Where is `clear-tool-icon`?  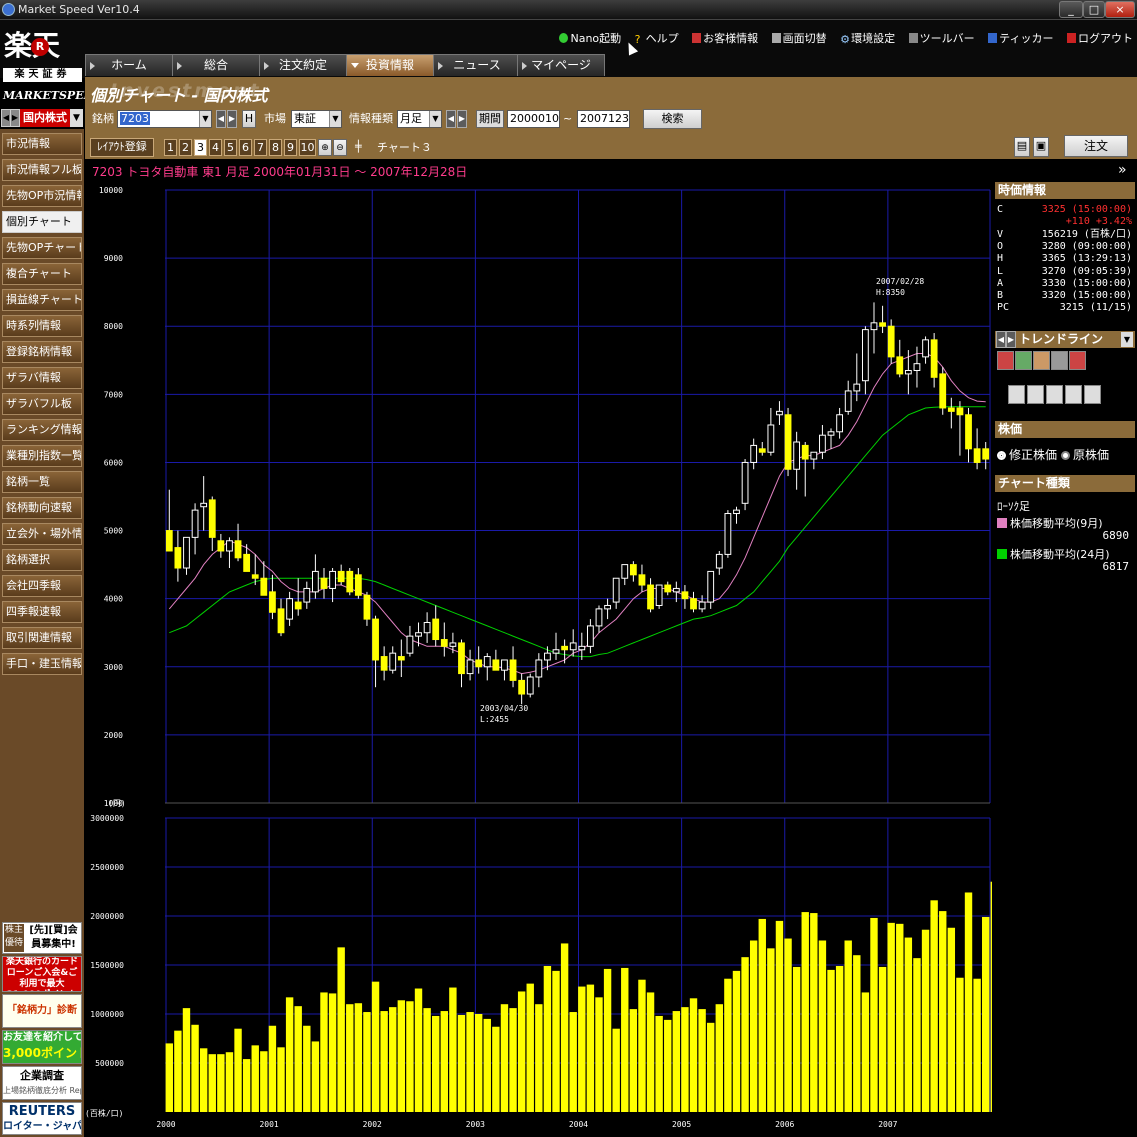 clear-tool-icon is located at coordinates (1092, 394).